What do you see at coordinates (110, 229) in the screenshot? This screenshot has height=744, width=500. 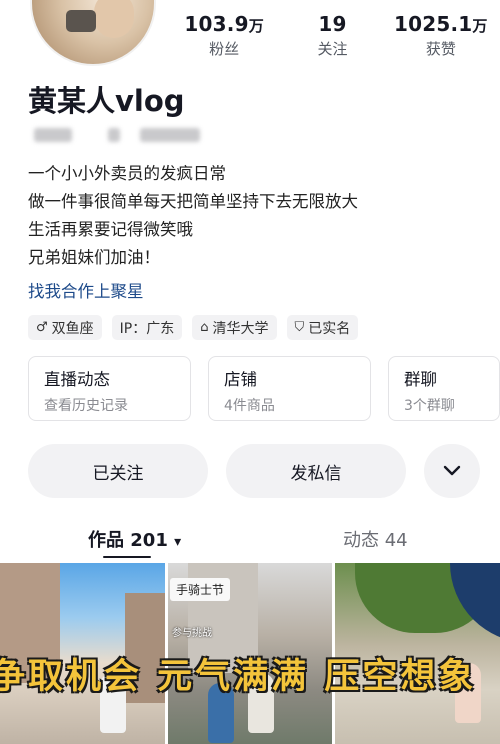 I see `bio-line: 生活再累要记得微笑哦` at bounding box center [110, 229].